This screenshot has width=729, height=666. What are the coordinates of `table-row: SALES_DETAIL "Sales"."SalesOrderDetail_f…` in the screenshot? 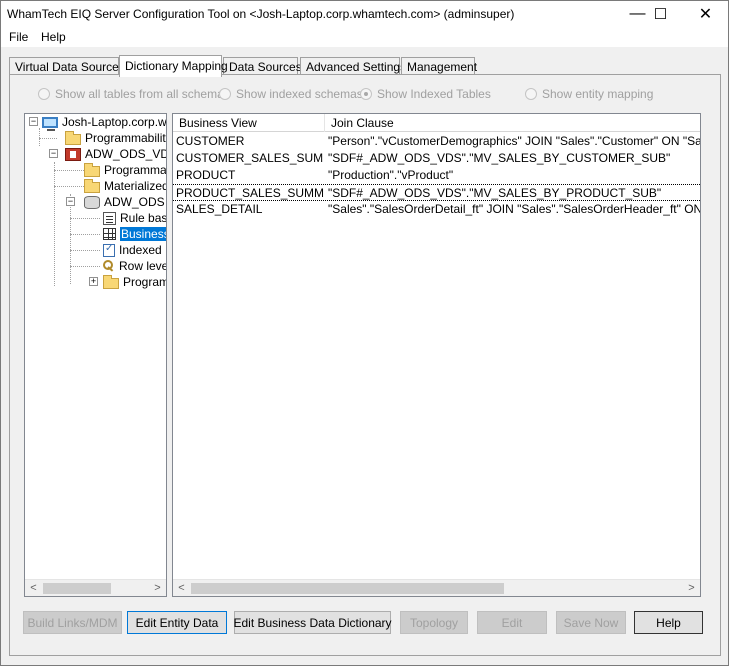 It's located at (436, 209).